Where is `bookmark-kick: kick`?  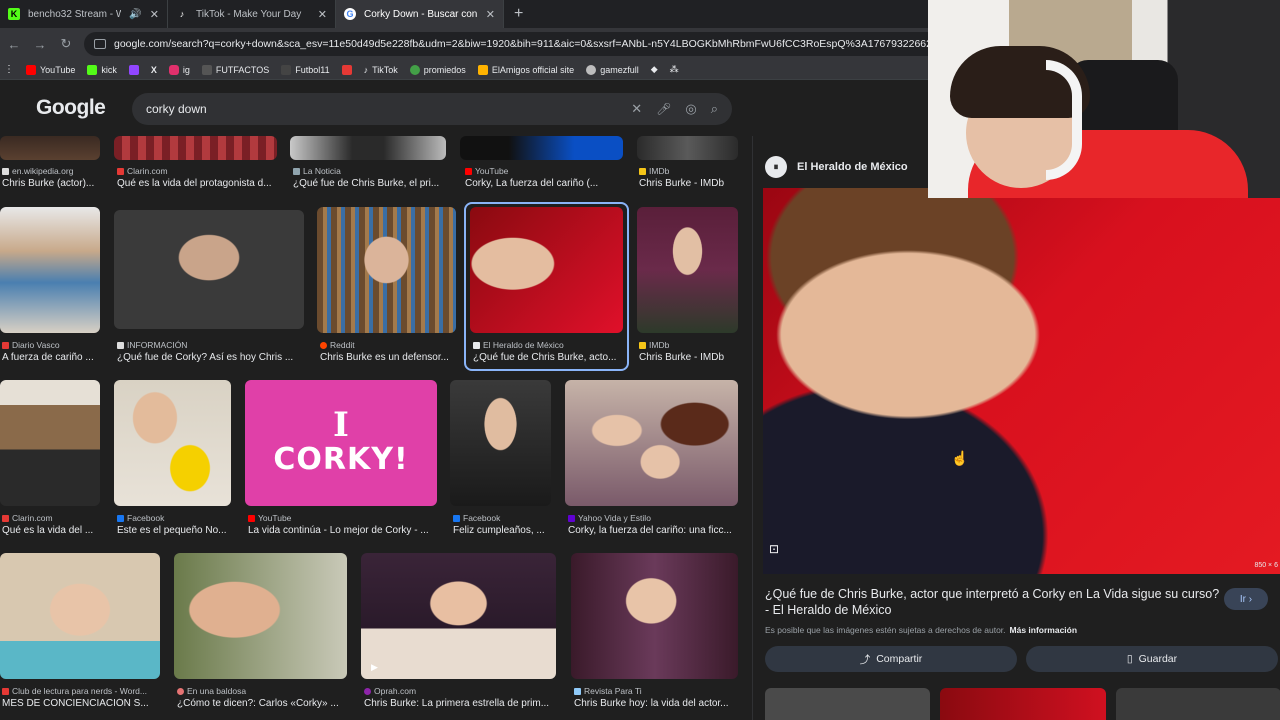
bookmark-kick: kick is located at coordinates (102, 69).